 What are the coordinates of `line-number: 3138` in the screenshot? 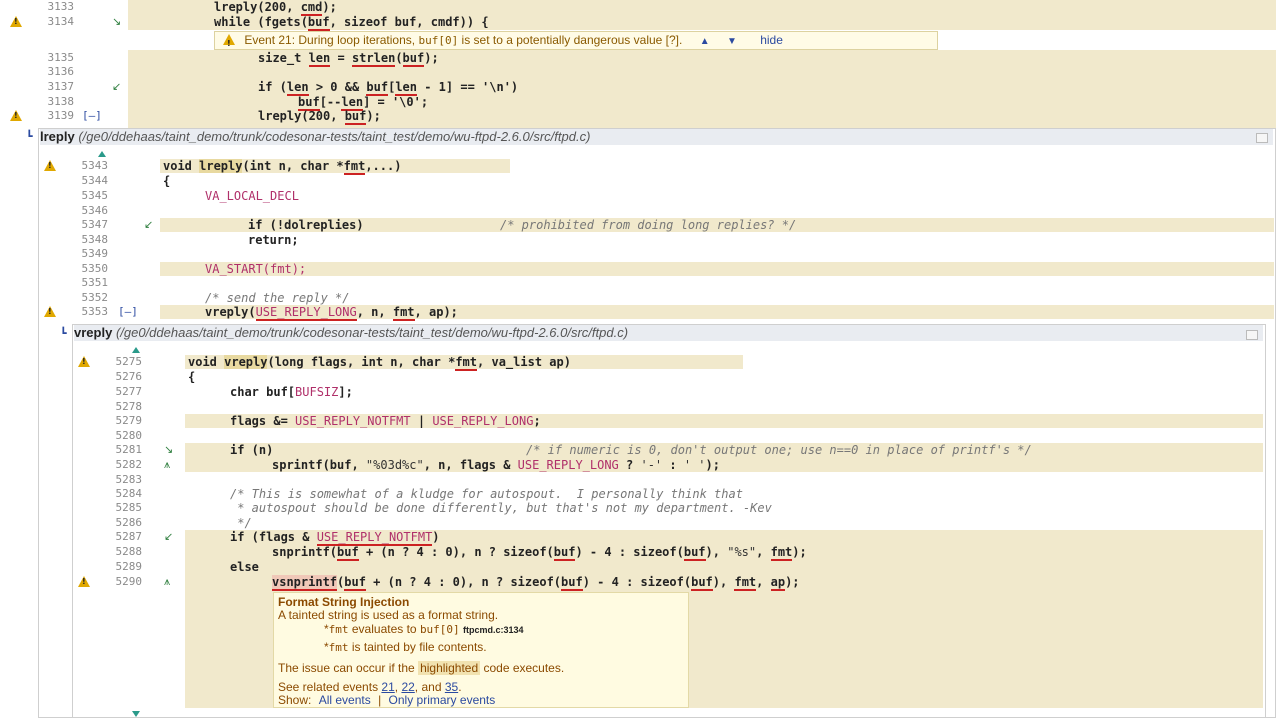 It's located at (61, 101).